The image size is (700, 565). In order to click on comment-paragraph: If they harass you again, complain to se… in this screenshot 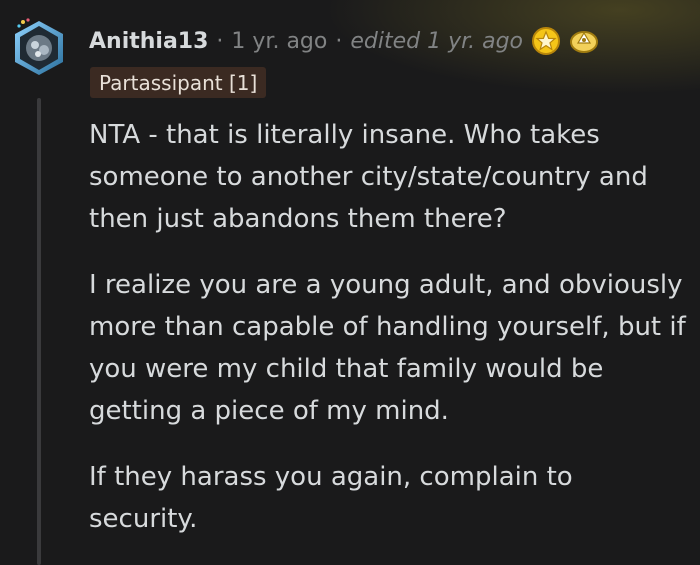, I will do `click(331, 498)`.